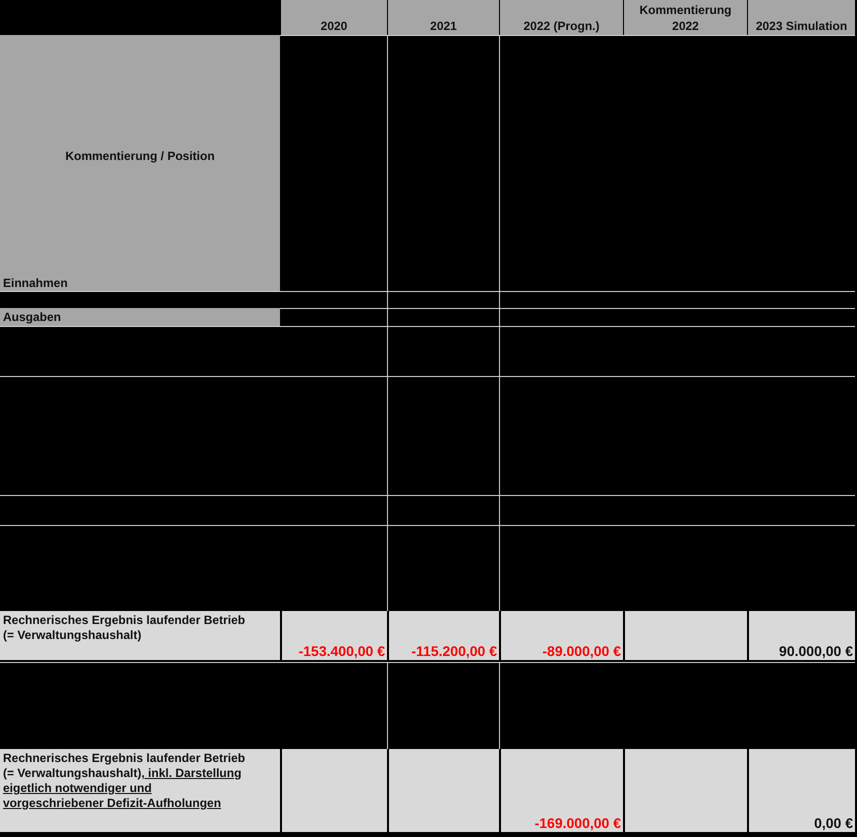 The height and width of the screenshot is (837, 857). What do you see at coordinates (333, 17) in the screenshot?
I see `column-header: 2020` at bounding box center [333, 17].